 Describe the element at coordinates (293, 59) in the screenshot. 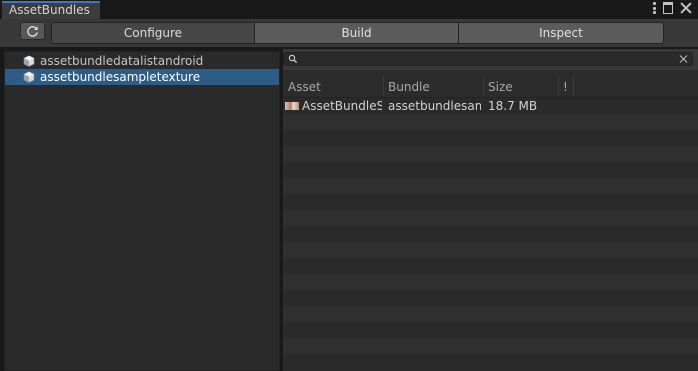

I see `search-icon` at that location.